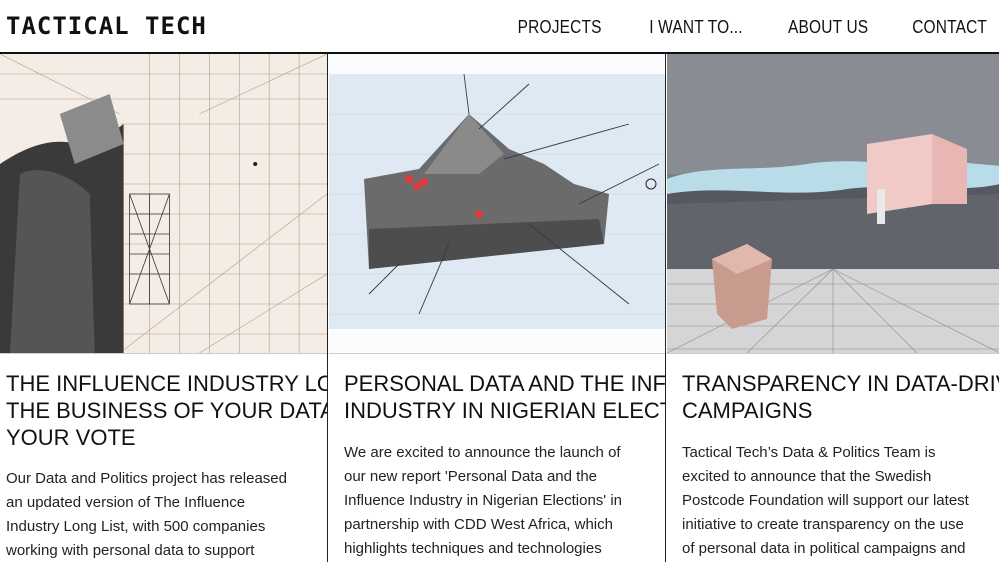 The height and width of the screenshot is (562, 999). What do you see at coordinates (136, 526) in the screenshot?
I see `excerpt-line: Industry Long List, with 500 companies` at bounding box center [136, 526].